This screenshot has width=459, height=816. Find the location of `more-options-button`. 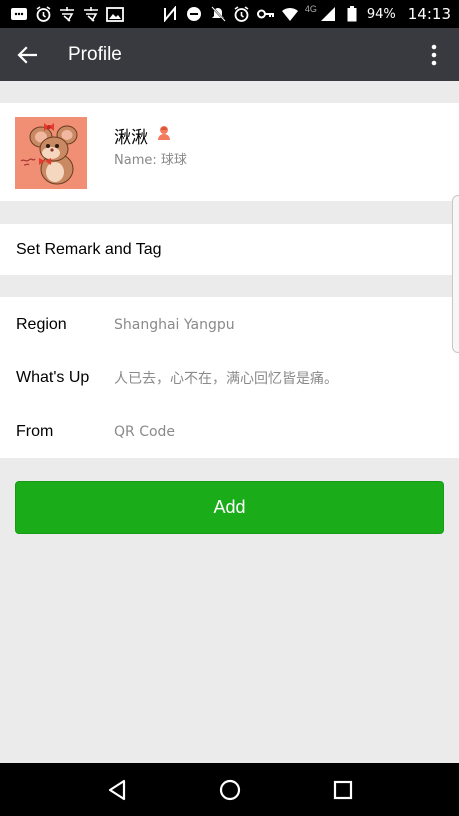

more-options-button is located at coordinates (434, 54).